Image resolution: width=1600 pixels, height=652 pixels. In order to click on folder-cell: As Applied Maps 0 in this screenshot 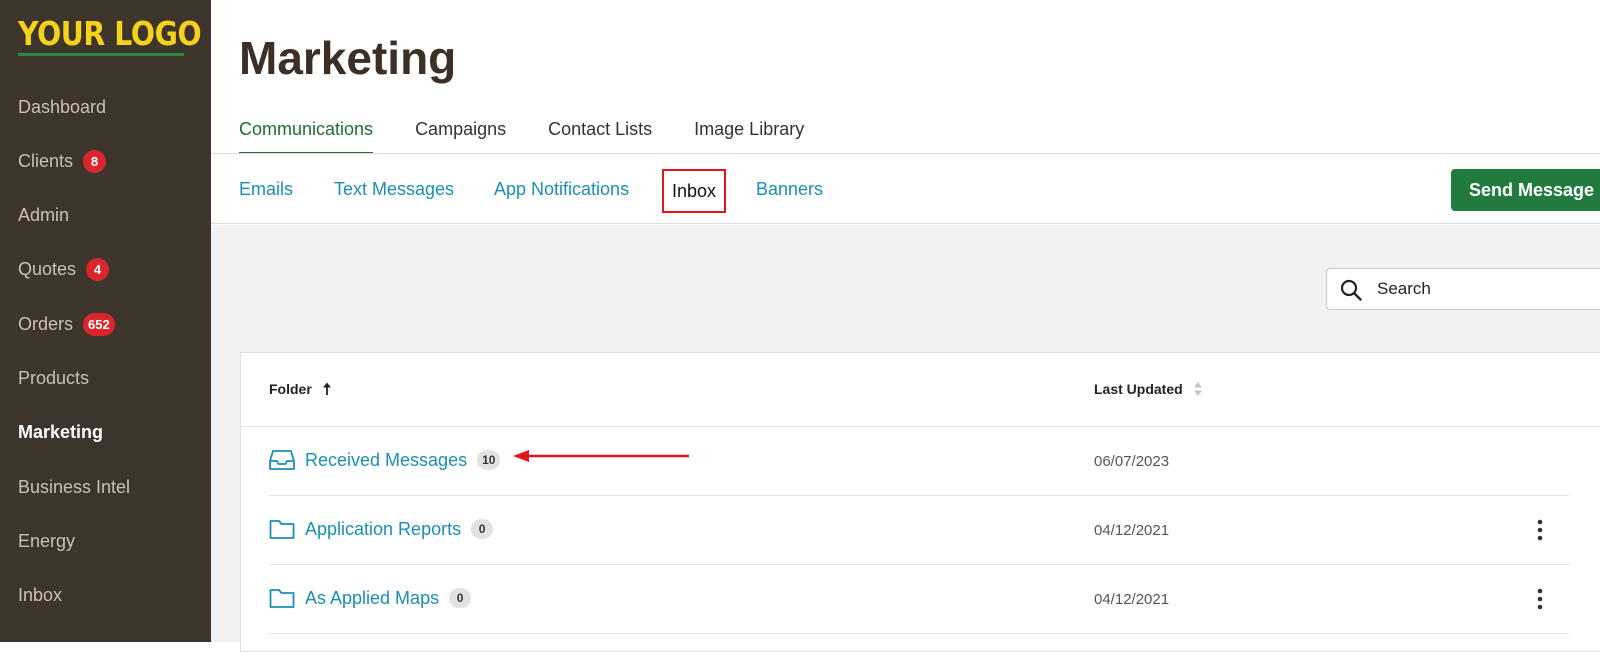, I will do `click(370, 598)`.